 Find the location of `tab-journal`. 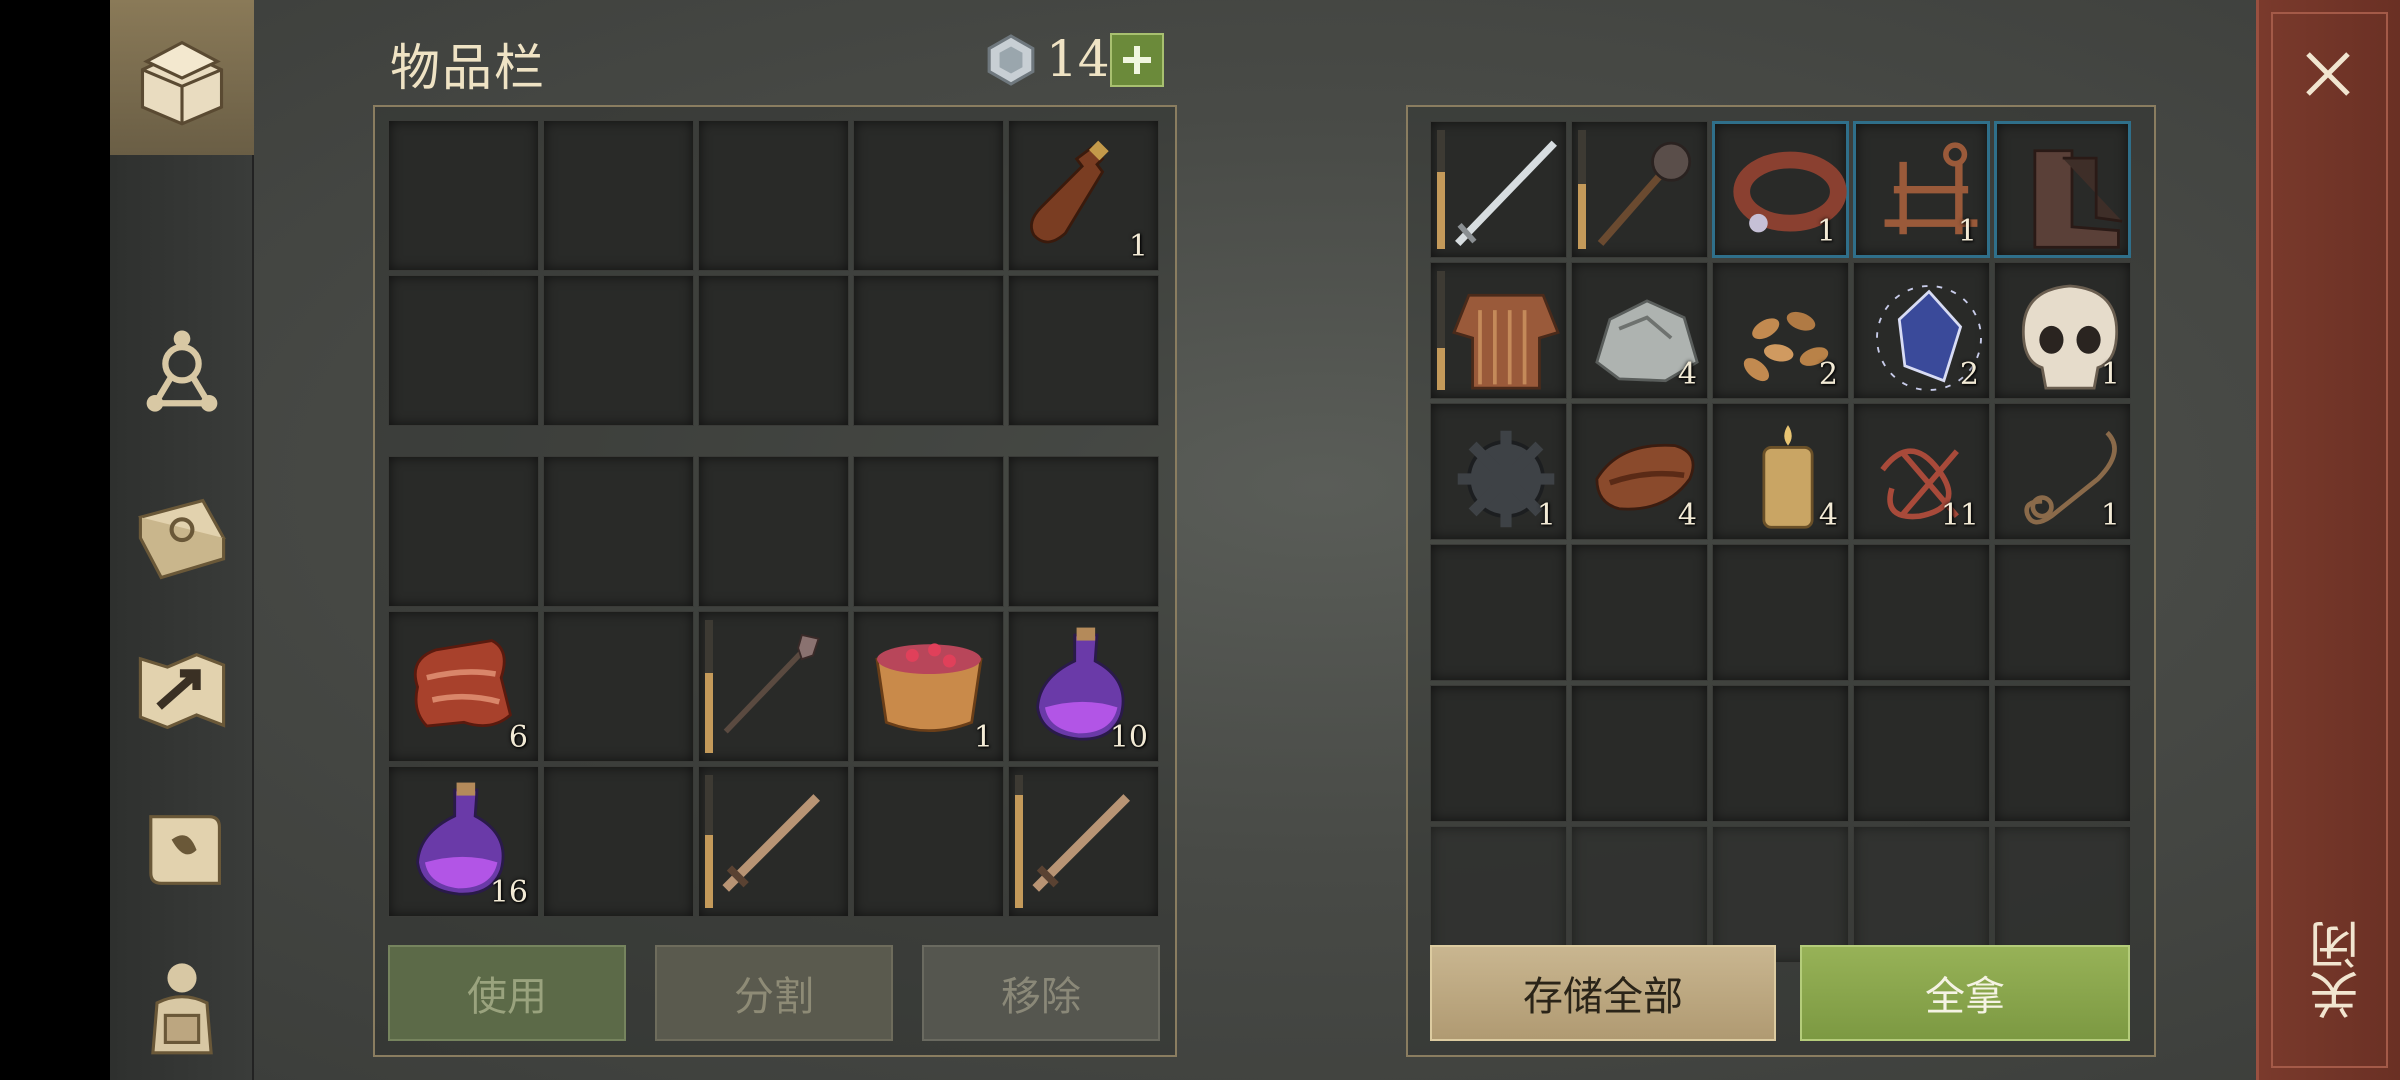

tab-journal is located at coordinates (182, 538).